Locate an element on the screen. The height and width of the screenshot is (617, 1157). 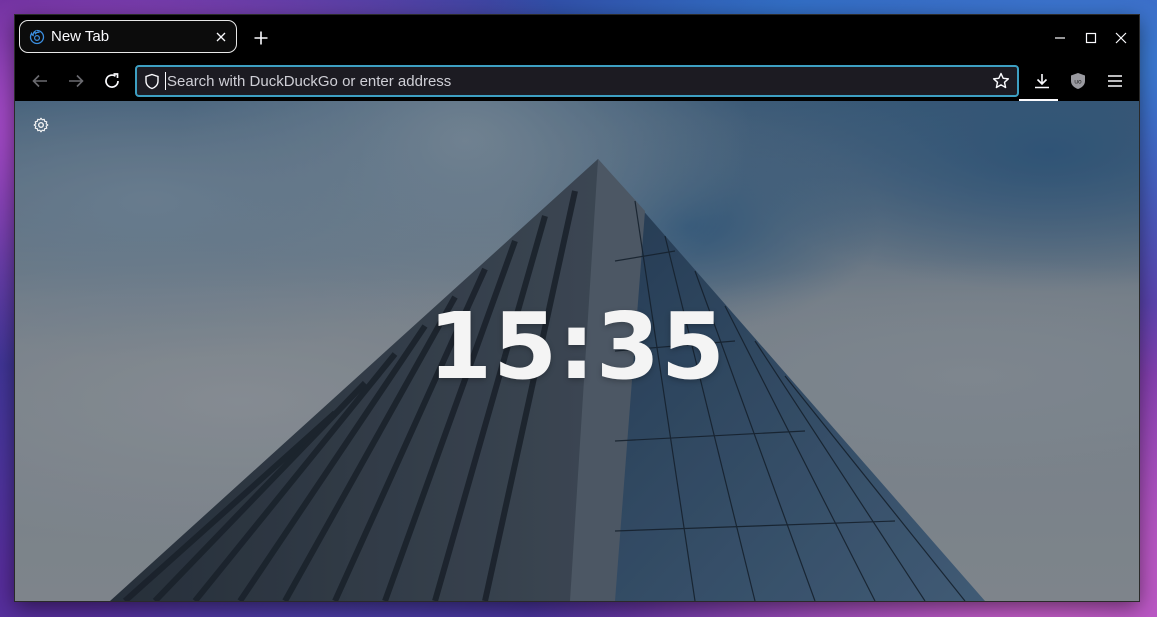
menu-icon is located at coordinates (1115, 81).